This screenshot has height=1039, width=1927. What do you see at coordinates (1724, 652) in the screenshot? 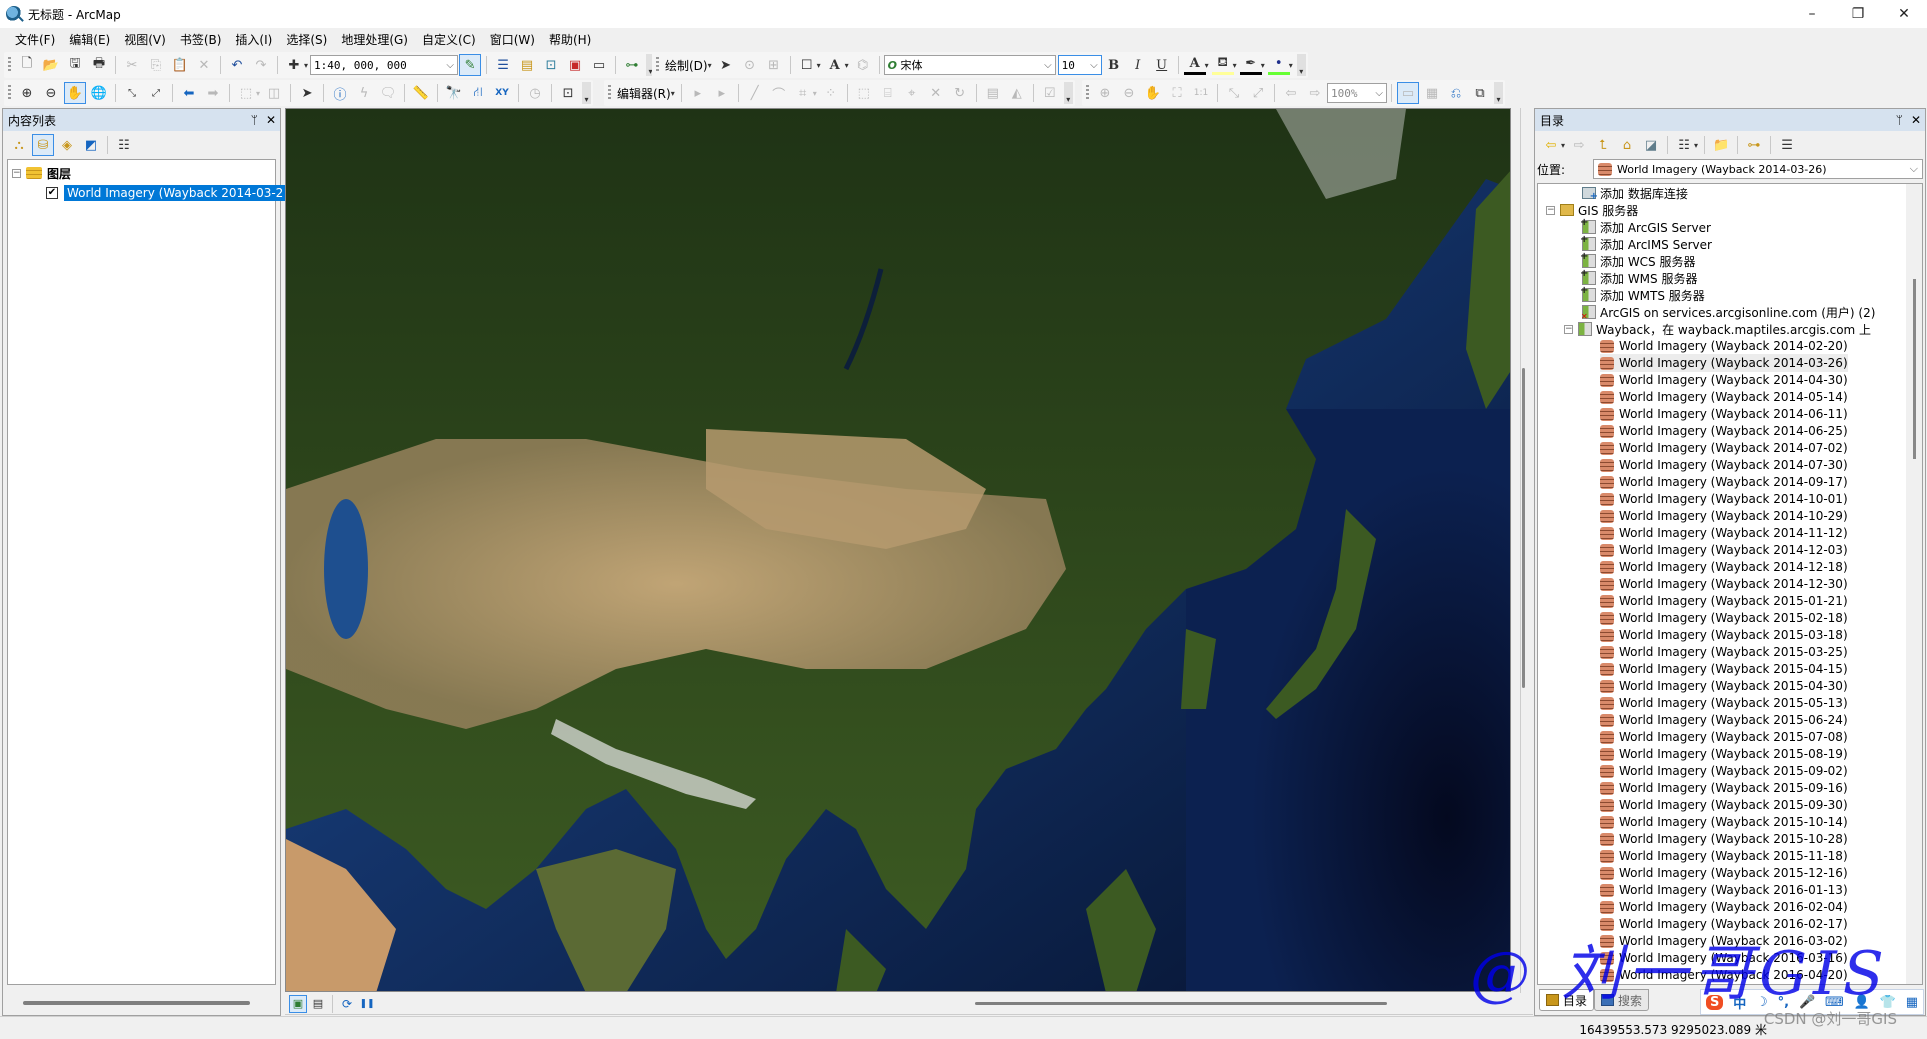
I see `wayback-item: World Imagery (Wayback 2015-03-25)` at bounding box center [1724, 652].